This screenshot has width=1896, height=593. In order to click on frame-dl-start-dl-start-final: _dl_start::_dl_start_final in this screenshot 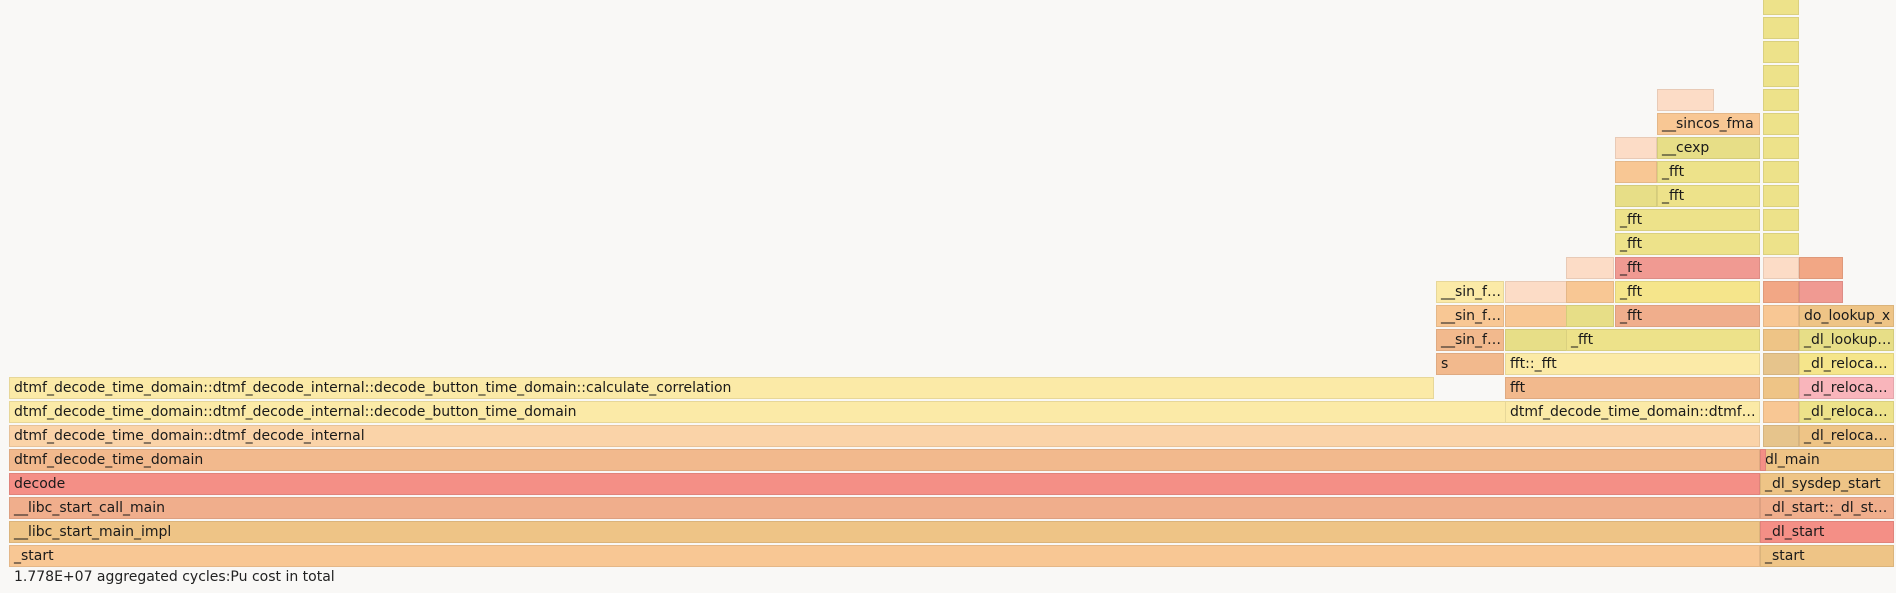, I will do `click(1827, 508)`.